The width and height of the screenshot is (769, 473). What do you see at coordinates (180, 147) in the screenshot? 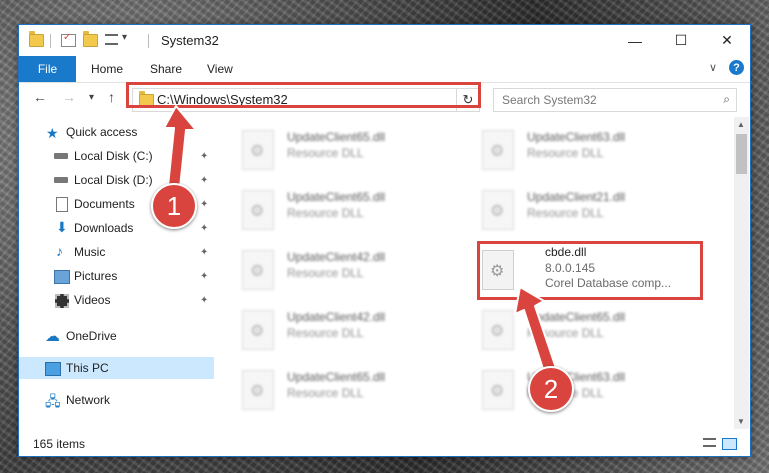
I see `arrow-to-address-bar` at bounding box center [180, 147].